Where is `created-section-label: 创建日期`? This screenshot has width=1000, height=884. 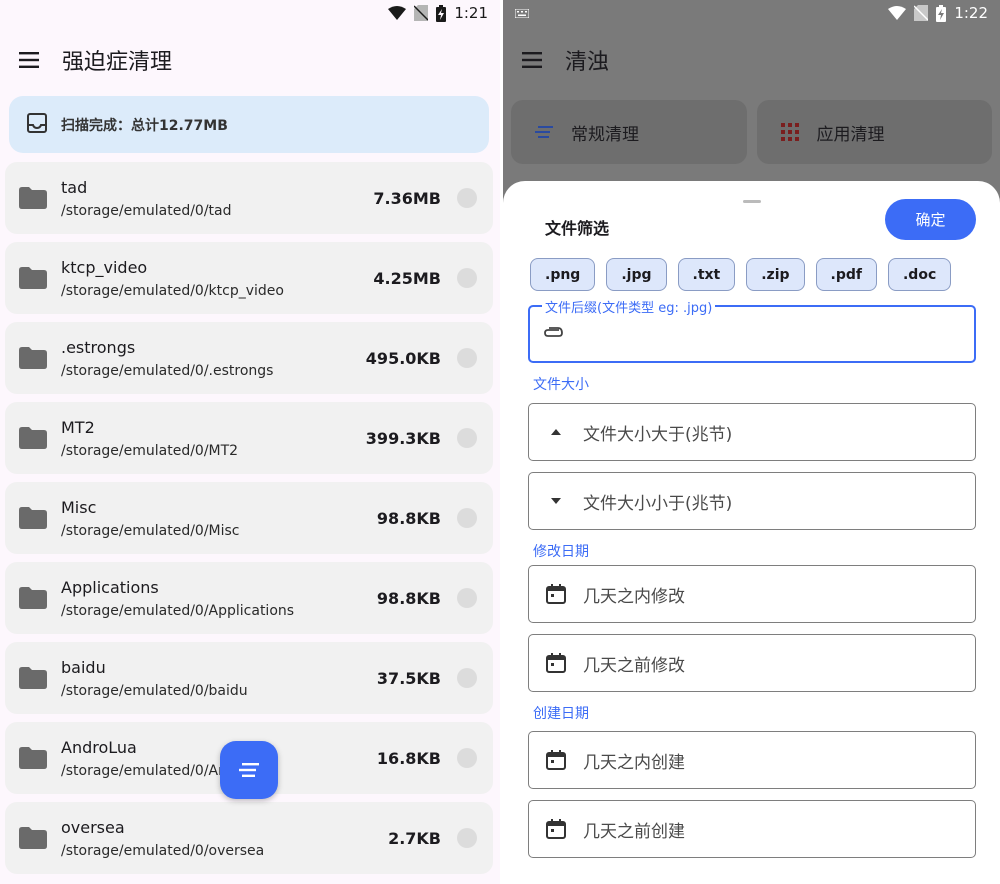 created-section-label: 创建日期 is located at coordinates (561, 714).